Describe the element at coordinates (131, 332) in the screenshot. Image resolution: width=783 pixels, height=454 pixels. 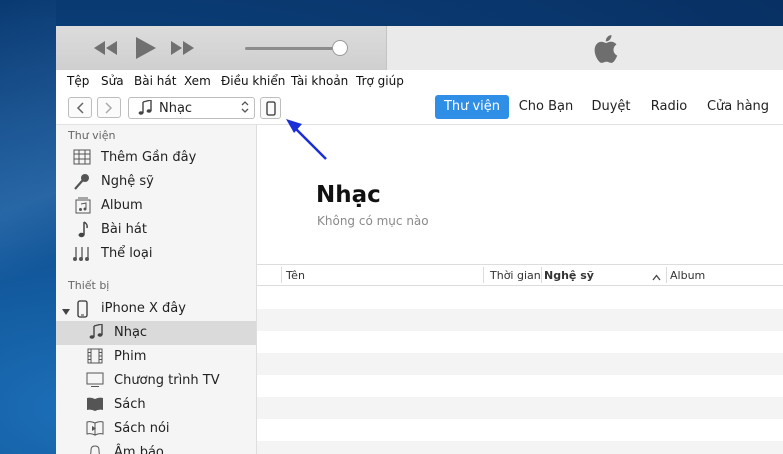
I see `sidebar-item-label: Nhạc` at that location.